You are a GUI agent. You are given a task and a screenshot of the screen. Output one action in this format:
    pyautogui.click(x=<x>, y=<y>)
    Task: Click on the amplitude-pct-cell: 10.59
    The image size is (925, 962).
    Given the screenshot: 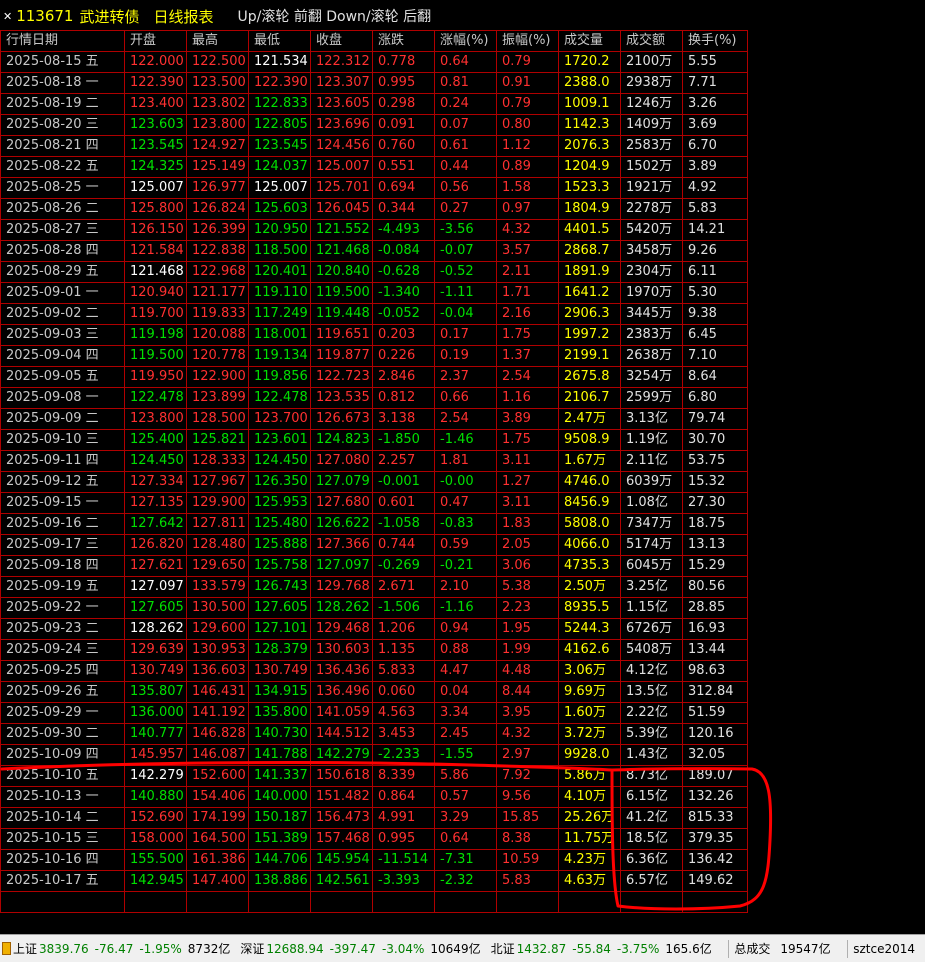 What is the action you would take?
    pyautogui.click(x=527, y=860)
    